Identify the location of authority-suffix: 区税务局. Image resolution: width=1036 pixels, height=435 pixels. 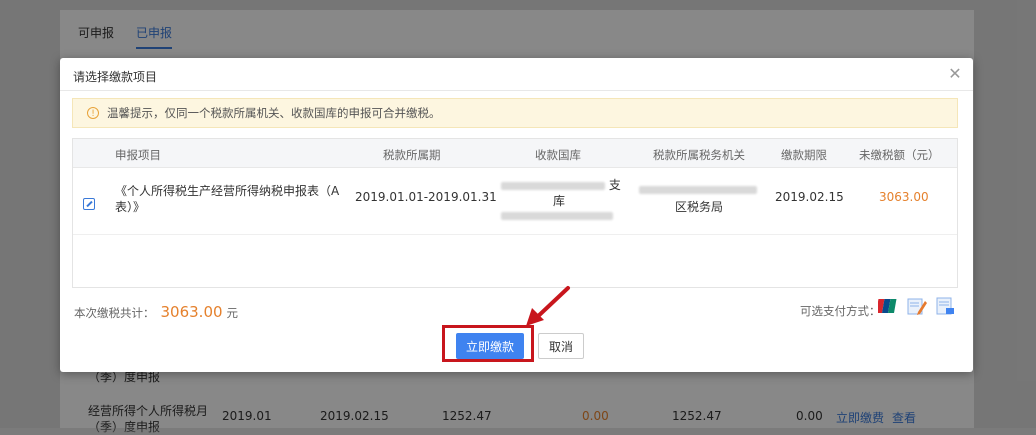
(699, 207).